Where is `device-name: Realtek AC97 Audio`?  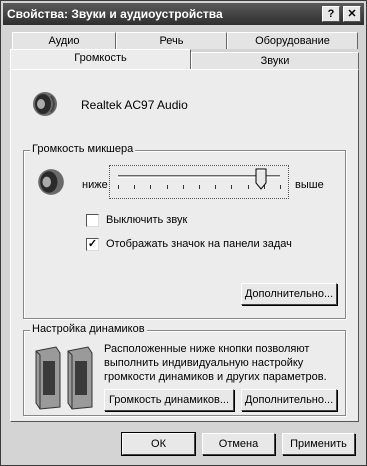
device-name: Realtek AC97 Audio is located at coordinates (134, 105).